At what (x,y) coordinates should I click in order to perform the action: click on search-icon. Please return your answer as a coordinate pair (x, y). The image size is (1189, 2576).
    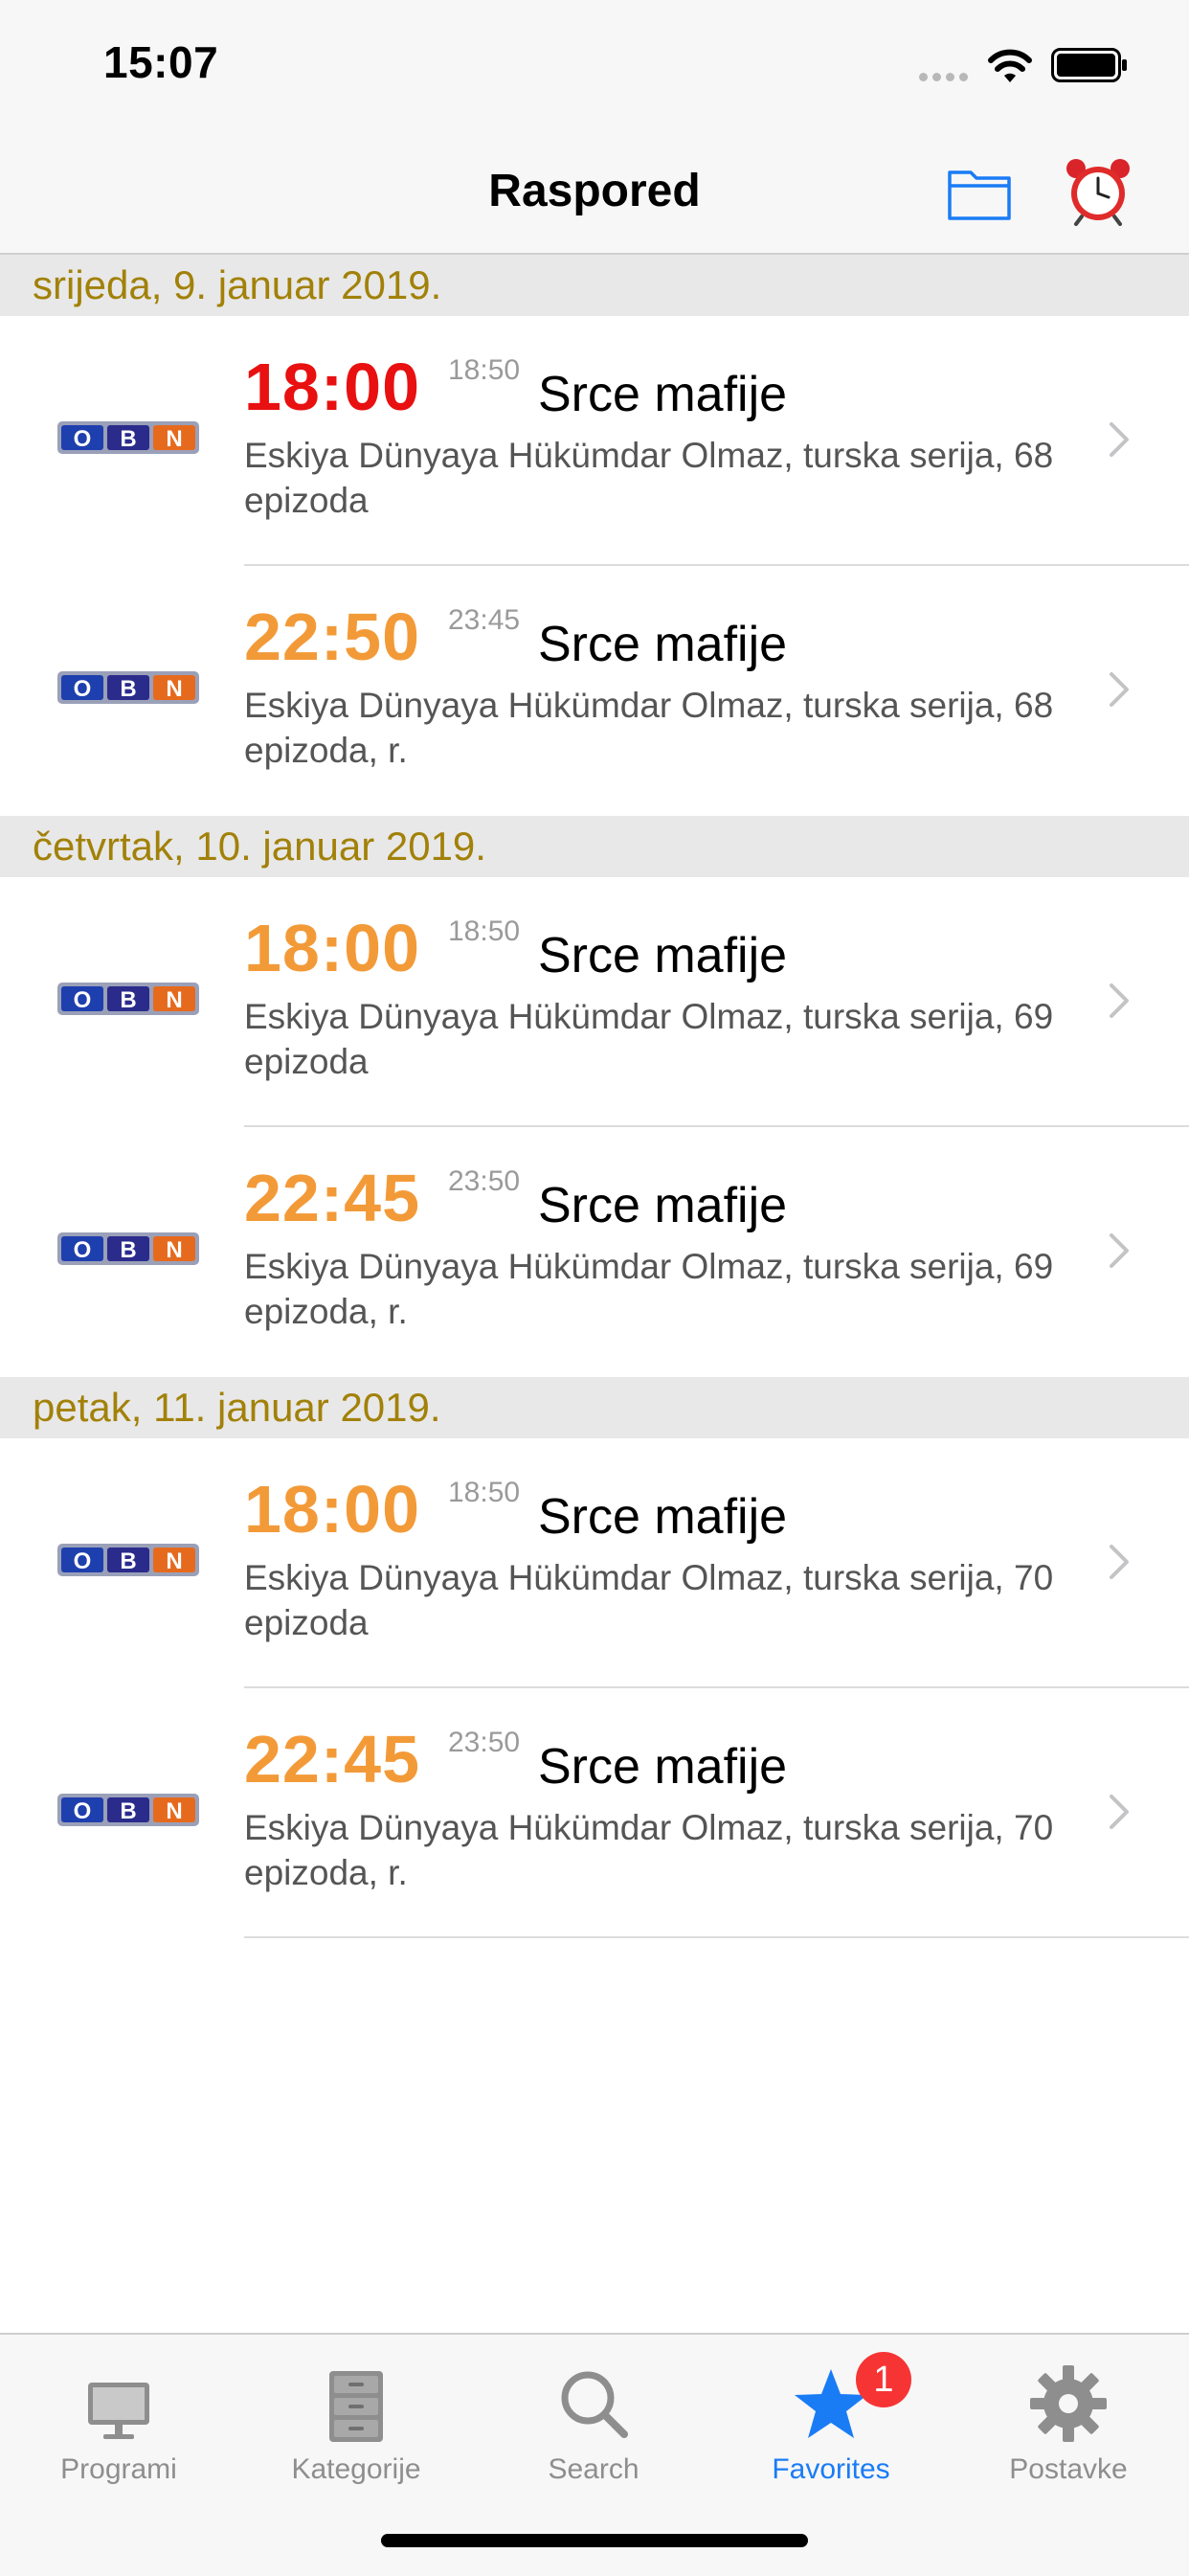
    Looking at the image, I should click on (594, 2404).